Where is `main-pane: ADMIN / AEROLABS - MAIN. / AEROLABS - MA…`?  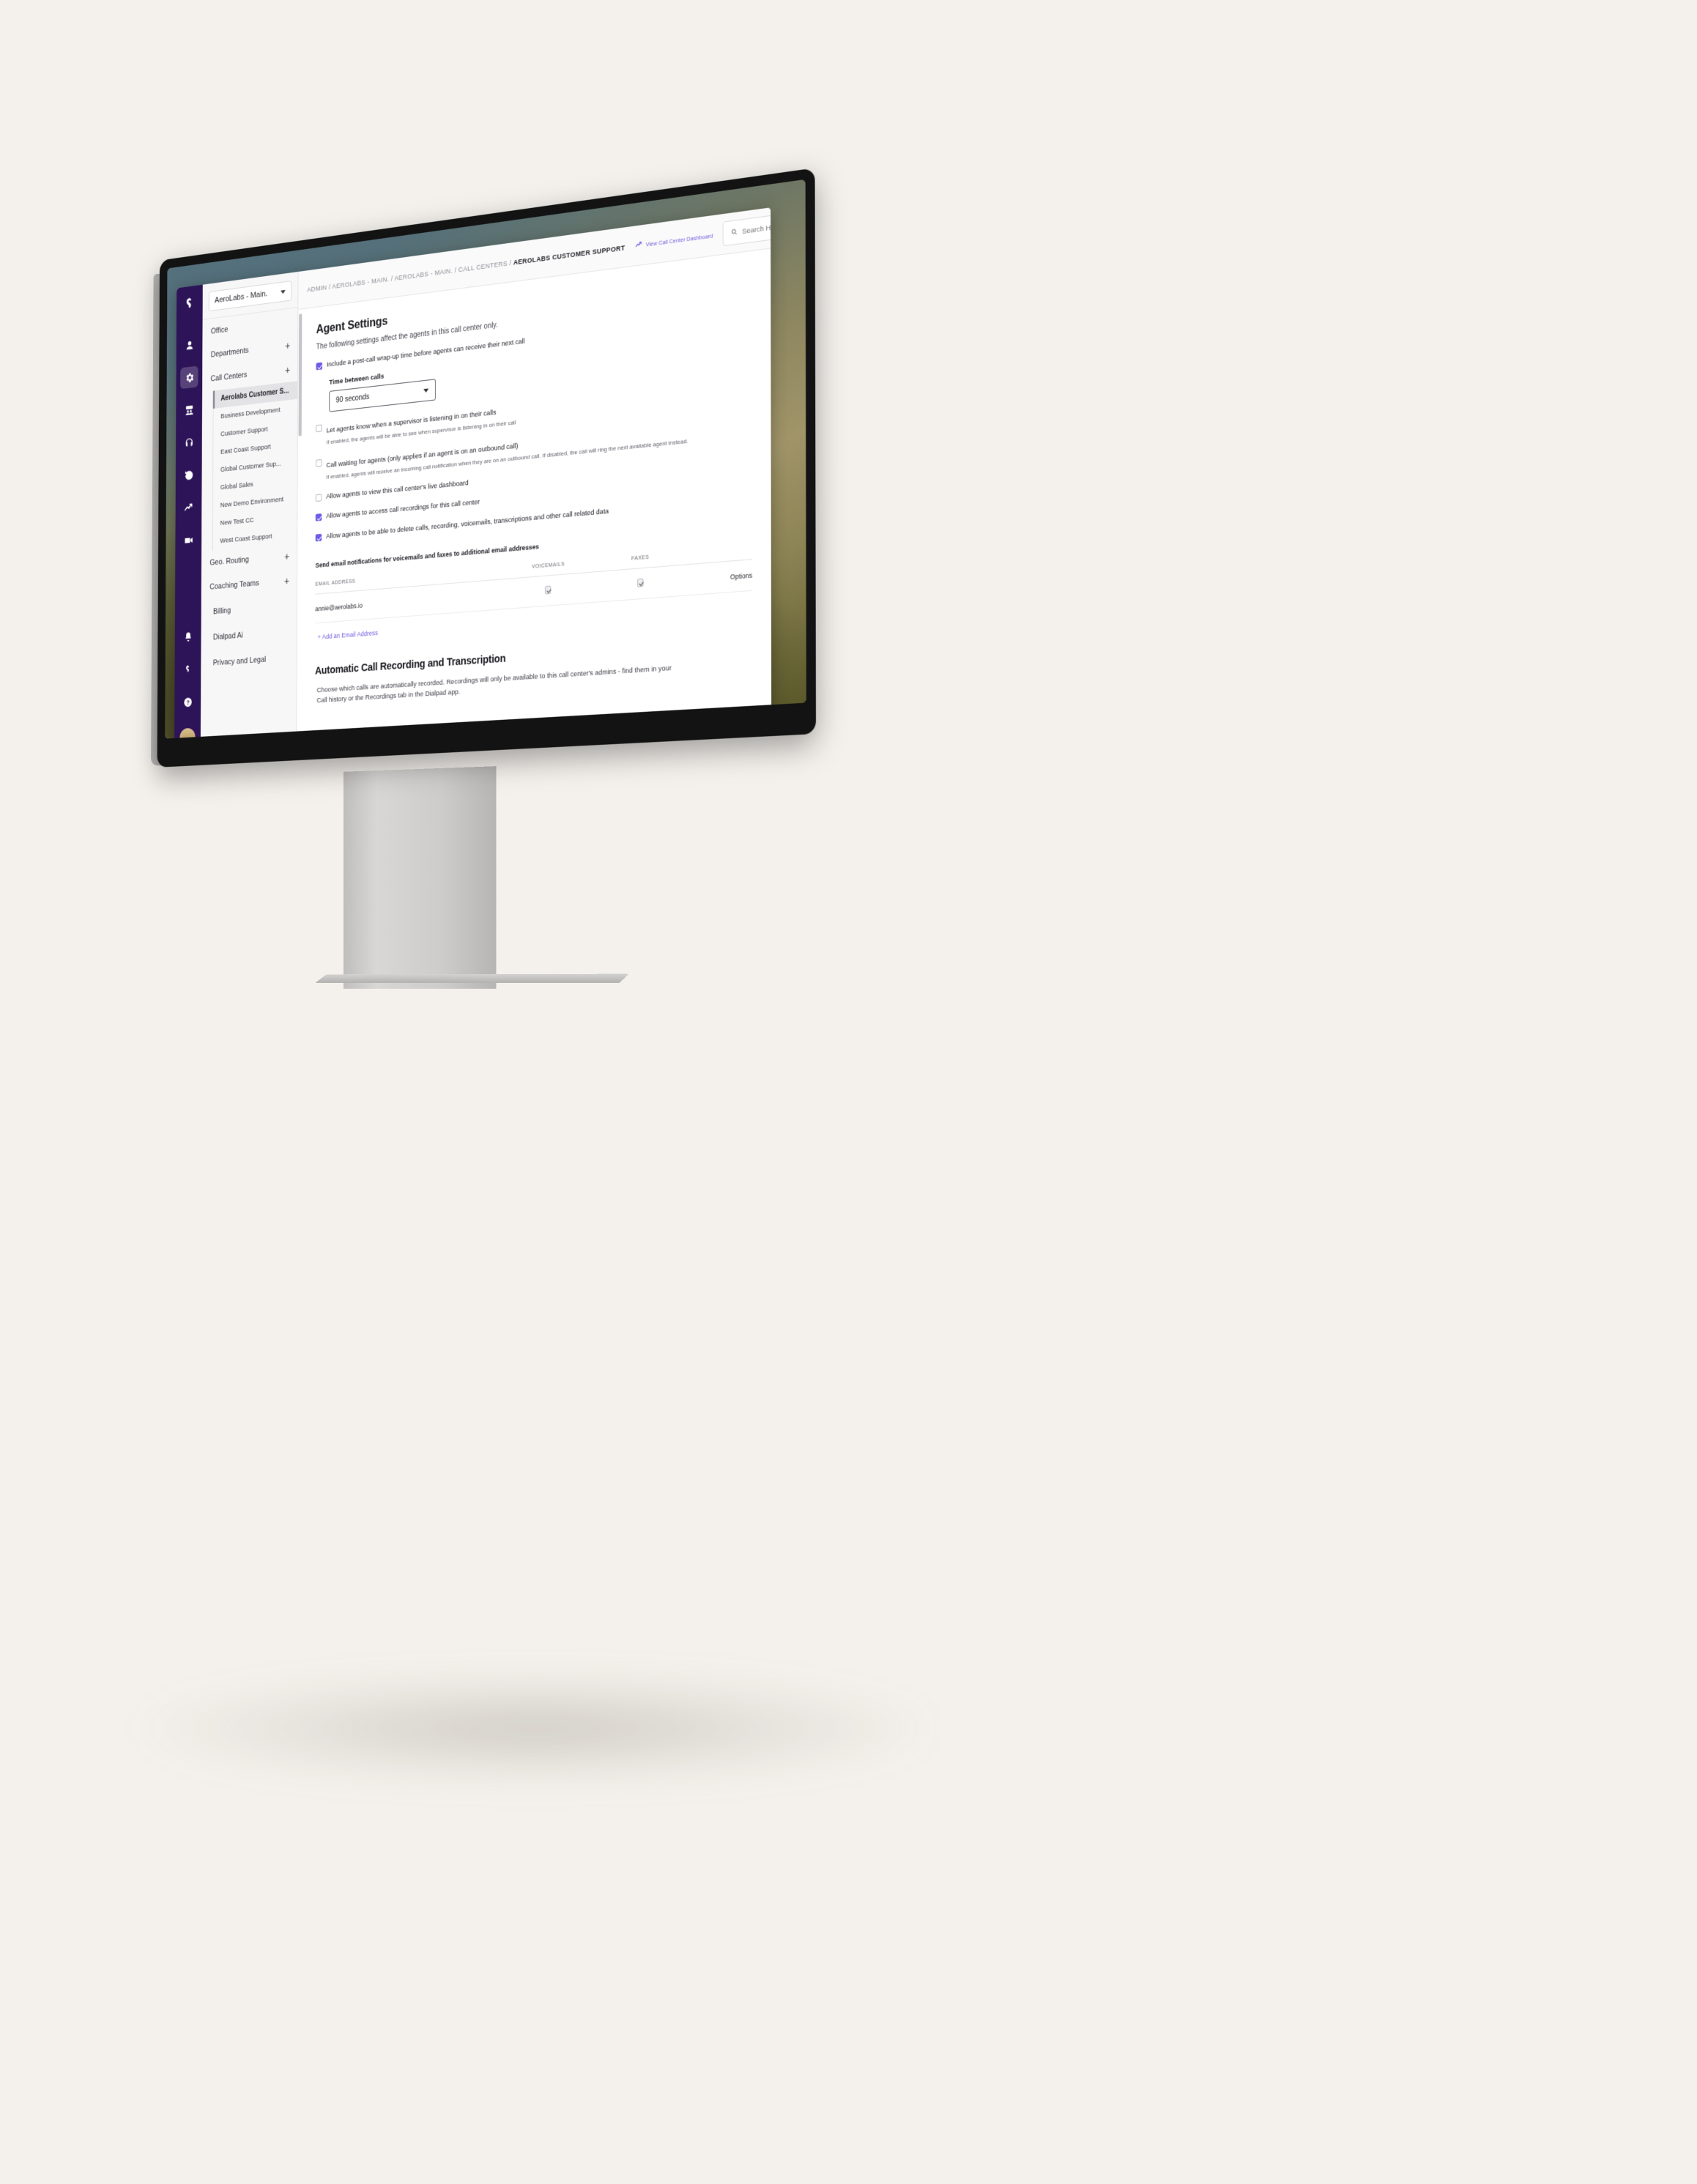 main-pane: ADMIN / AEROLABS - MAIN. / AEROLABS - MA… is located at coordinates (534, 473).